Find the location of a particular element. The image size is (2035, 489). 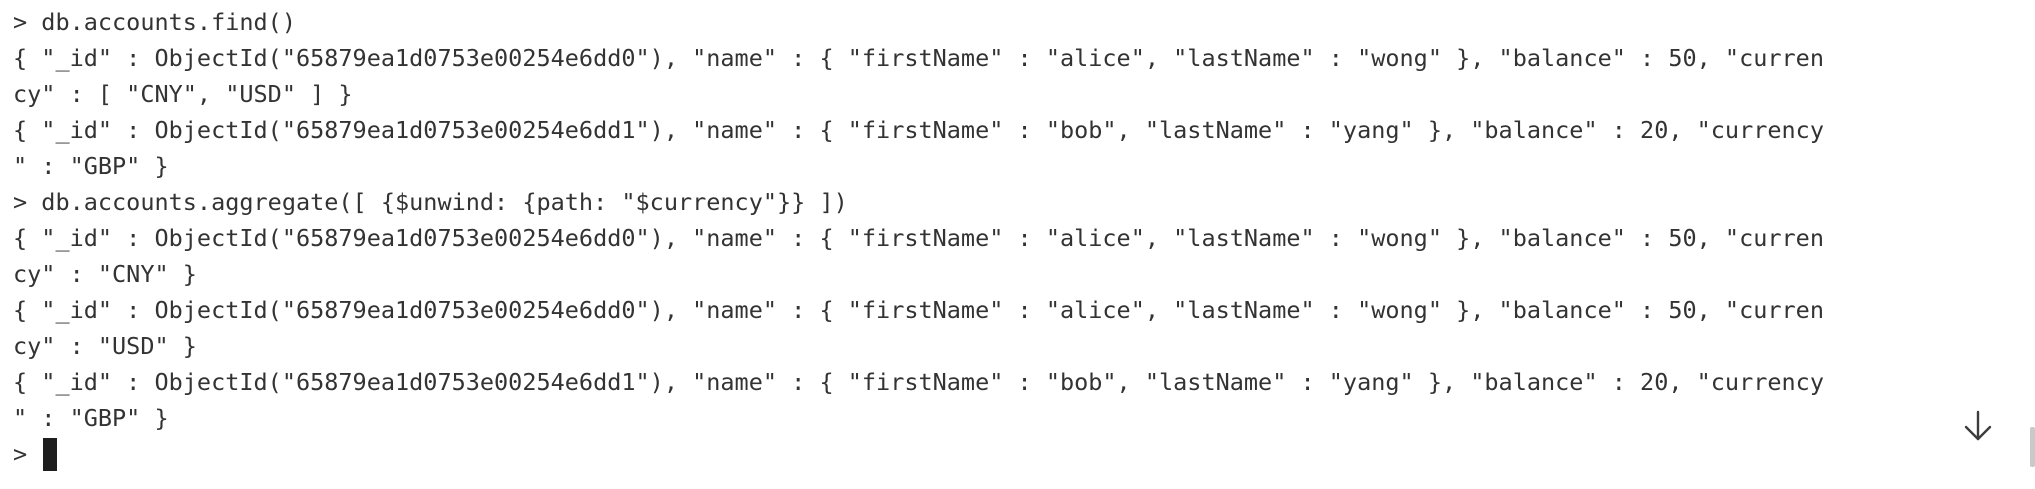

arrow-down-icon is located at coordinates (1978, 425).